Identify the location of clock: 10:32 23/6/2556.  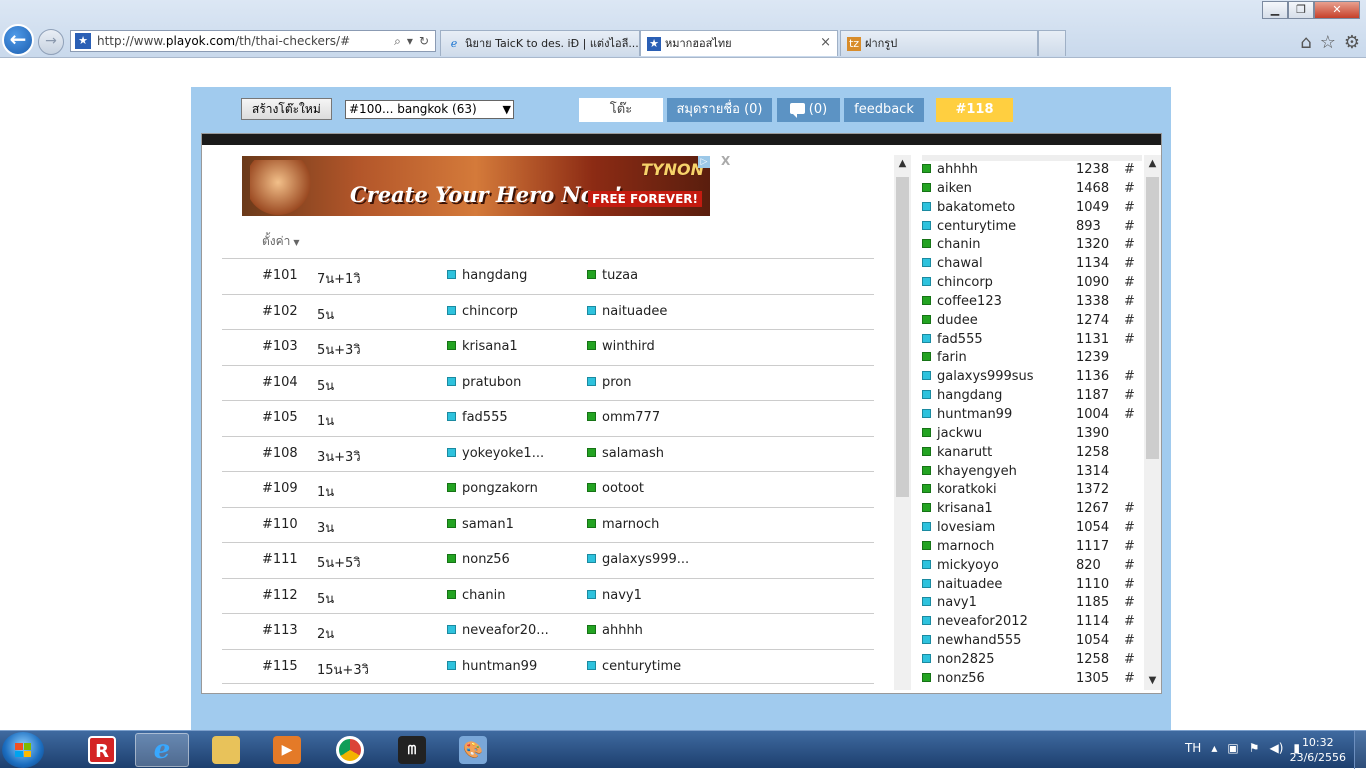
(1318, 750).